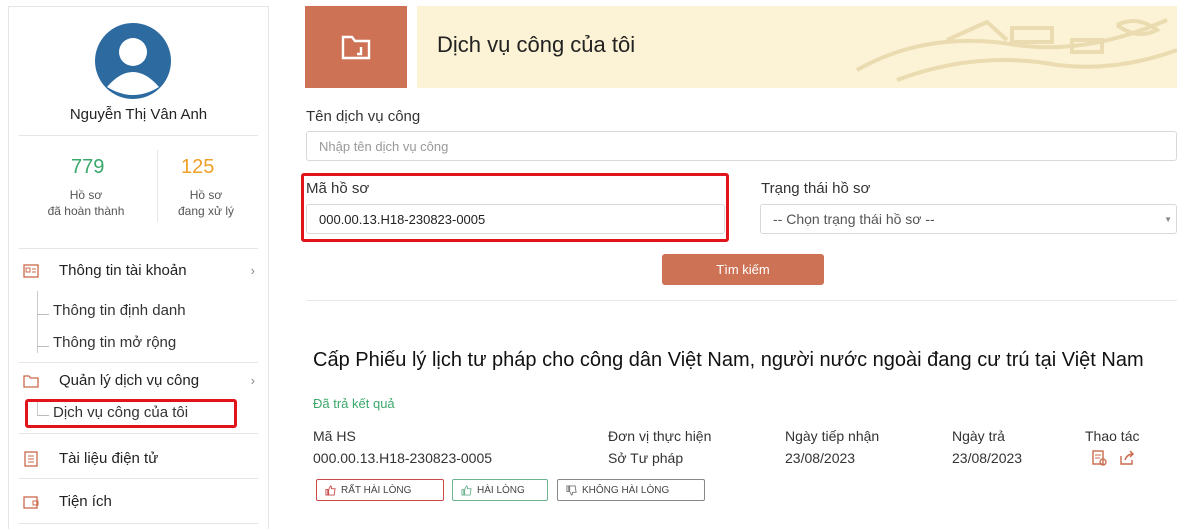  I want to click on sidebar-item-account-info: Thông tin tài khoản ›, so click(139, 270).